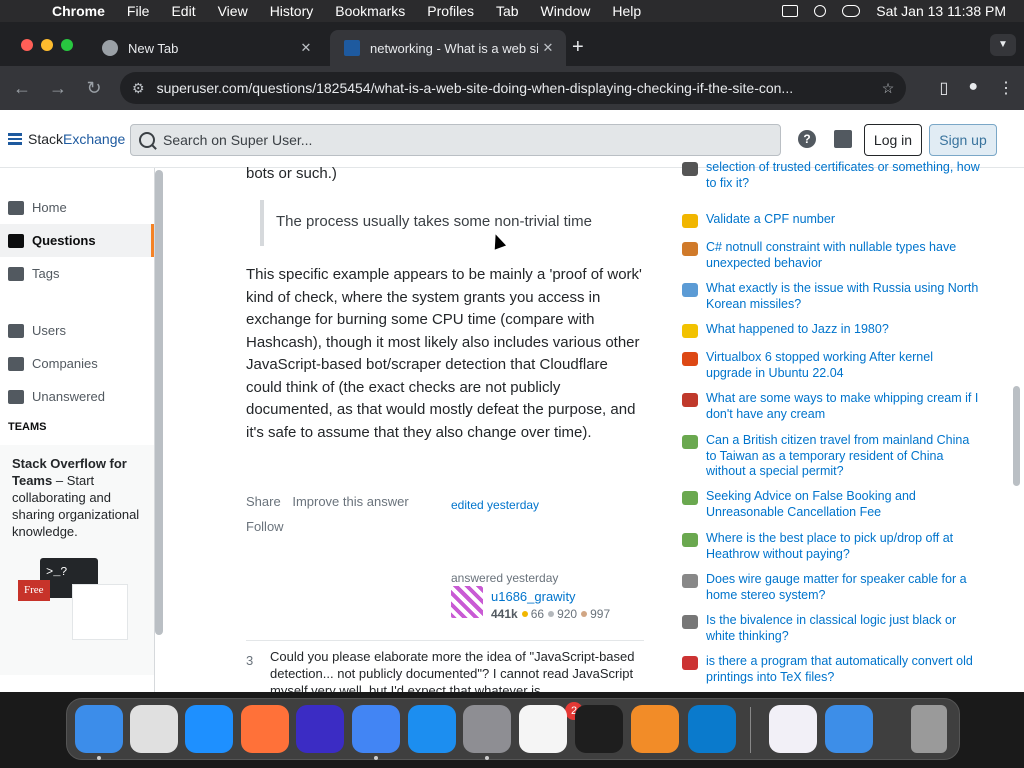 Image resolution: width=1024 pixels, height=768 pixels. Describe the element at coordinates (77, 240) in the screenshot. I see `sidebar-item-questions: Questions` at that location.